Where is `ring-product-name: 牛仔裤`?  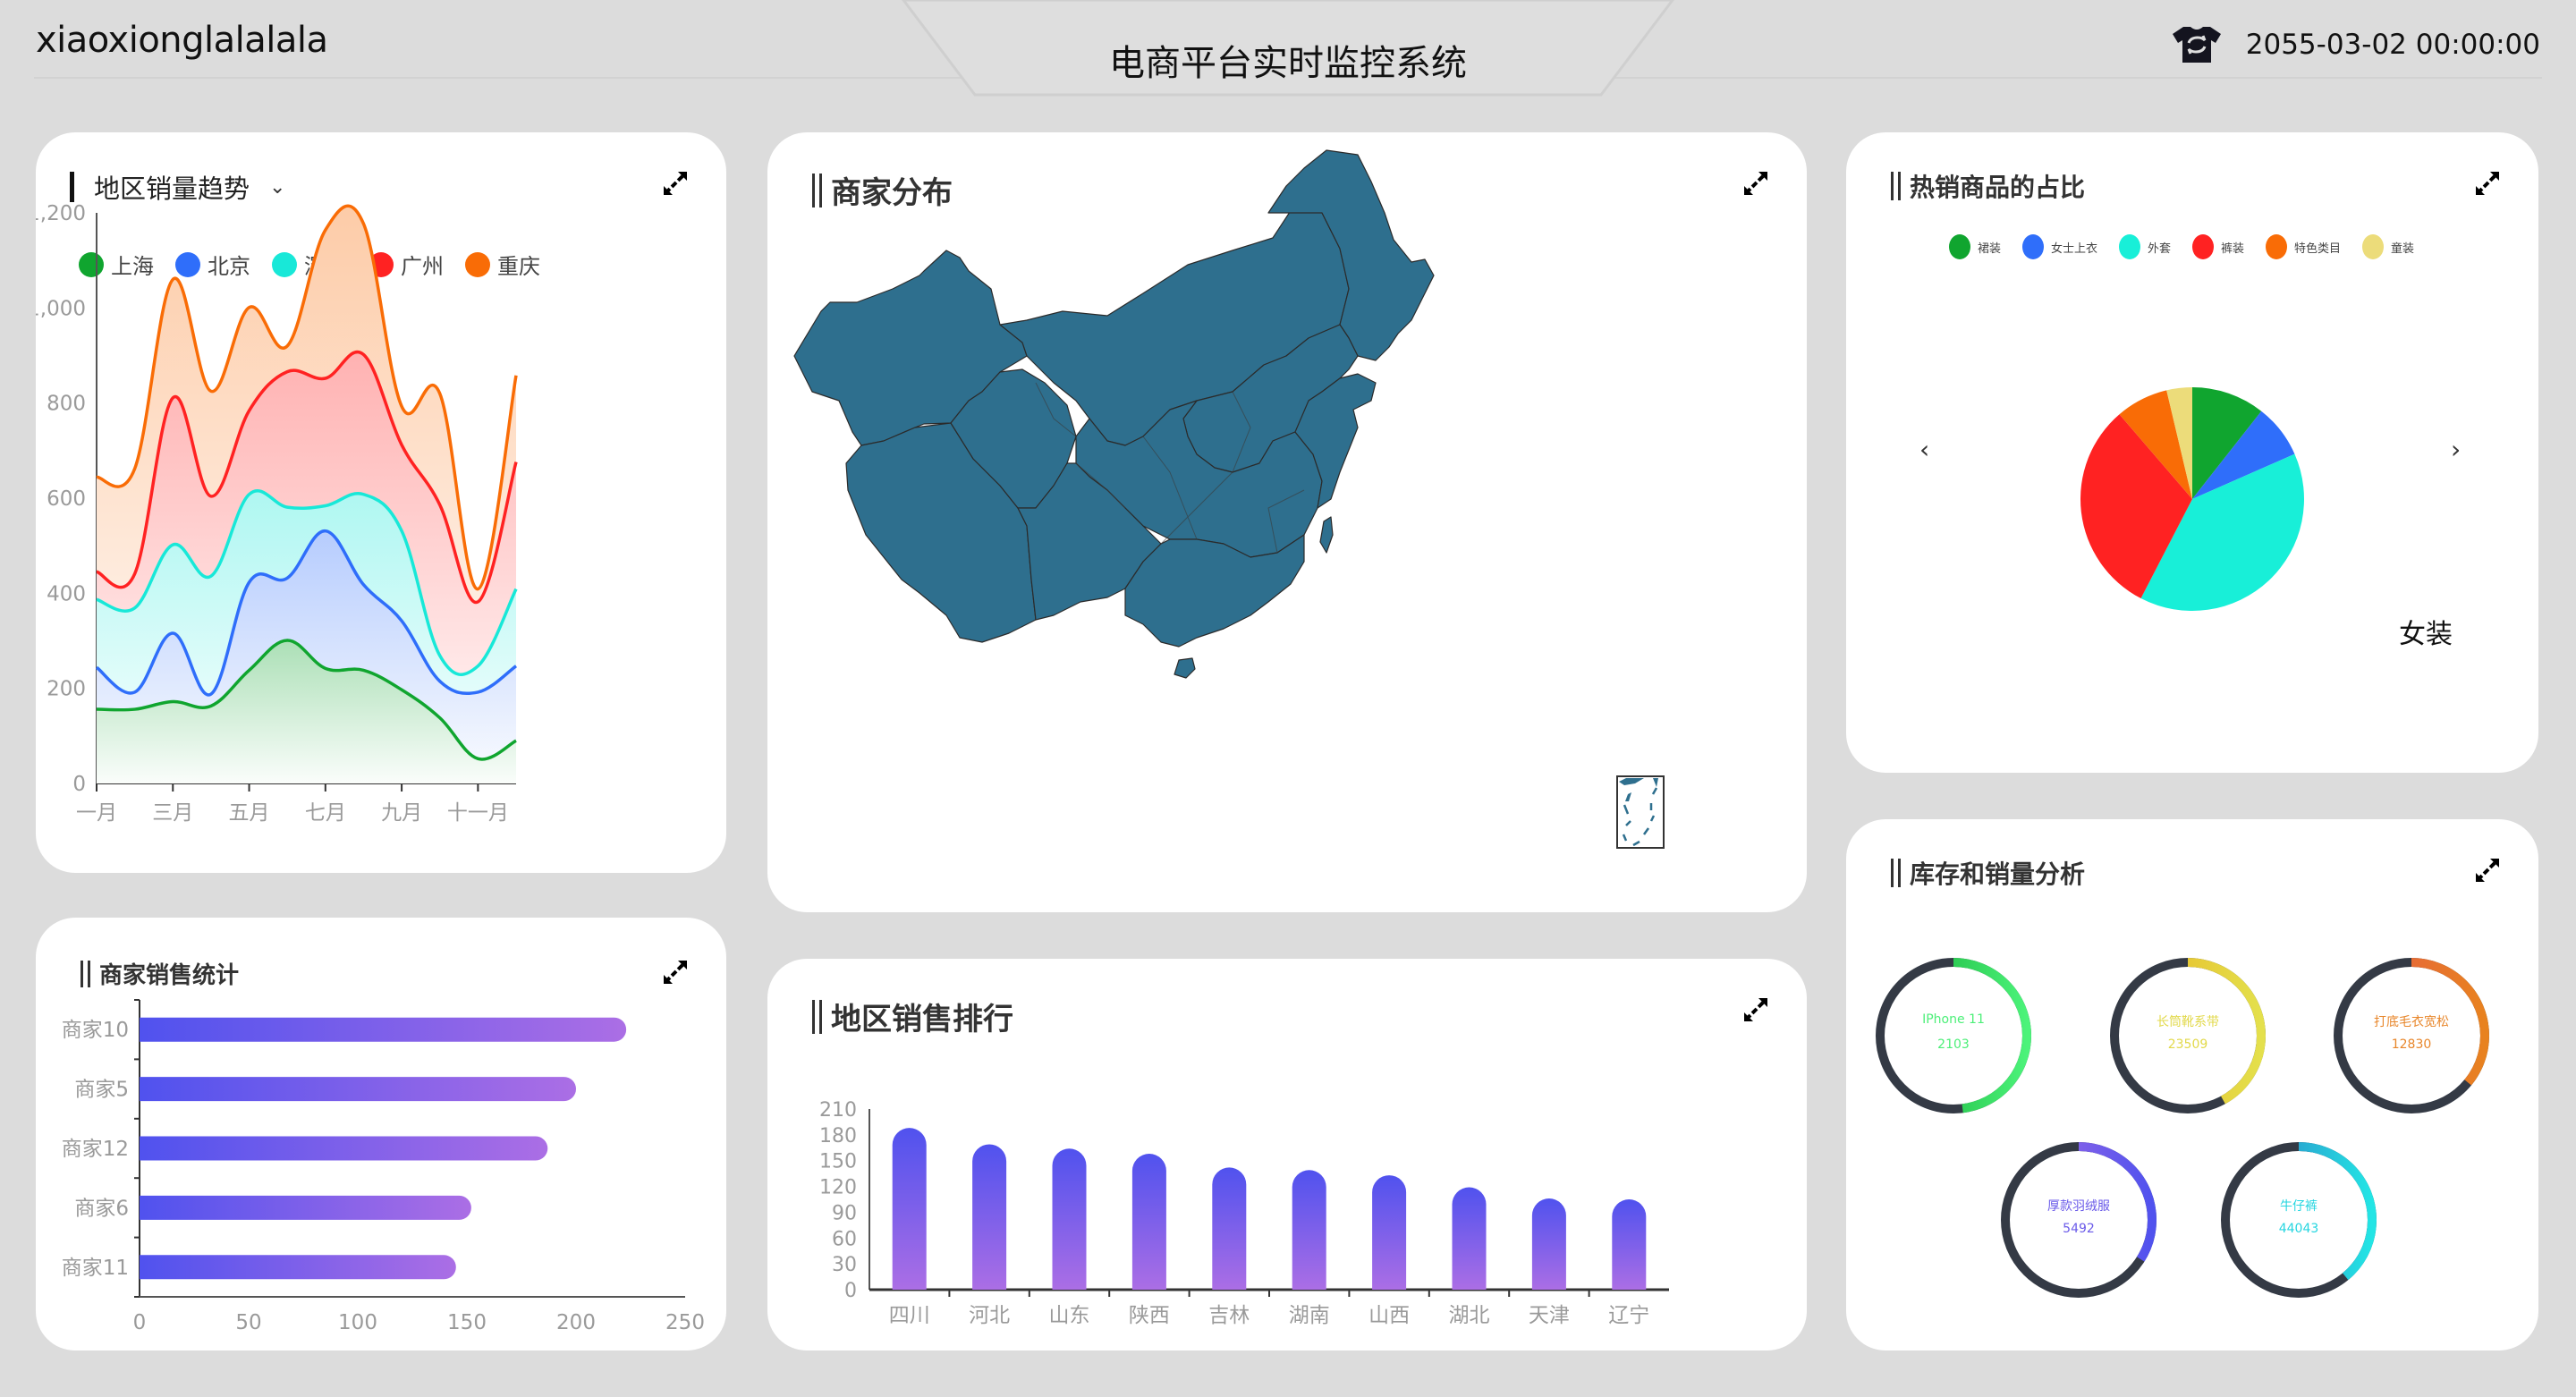 ring-product-name: 牛仔裤 is located at coordinates (2299, 1206).